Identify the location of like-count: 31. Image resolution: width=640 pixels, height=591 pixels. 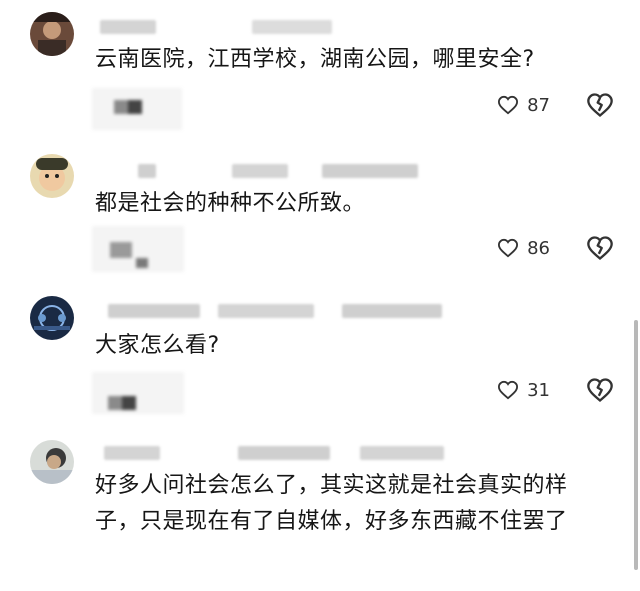
(538, 390).